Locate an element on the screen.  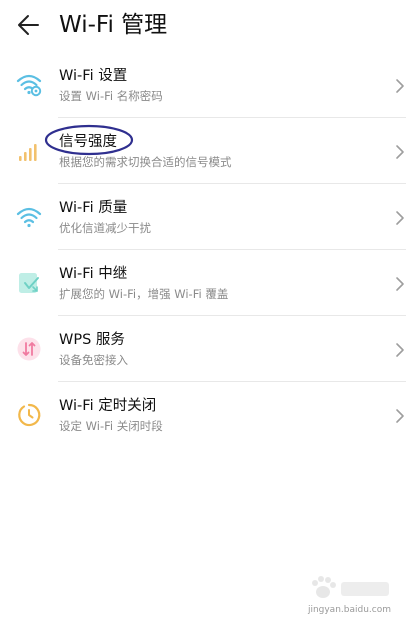
timer-icon is located at coordinates (29, 415).